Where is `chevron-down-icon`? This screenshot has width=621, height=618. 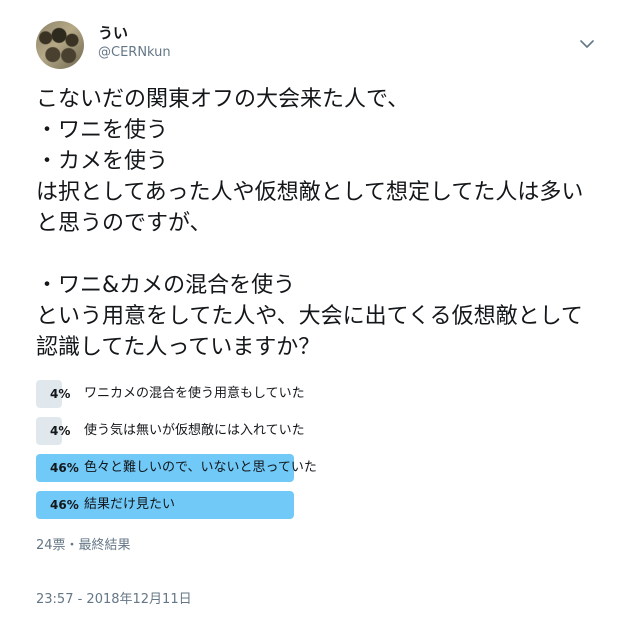
chevron-down-icon is located at coordinates (587, 43).